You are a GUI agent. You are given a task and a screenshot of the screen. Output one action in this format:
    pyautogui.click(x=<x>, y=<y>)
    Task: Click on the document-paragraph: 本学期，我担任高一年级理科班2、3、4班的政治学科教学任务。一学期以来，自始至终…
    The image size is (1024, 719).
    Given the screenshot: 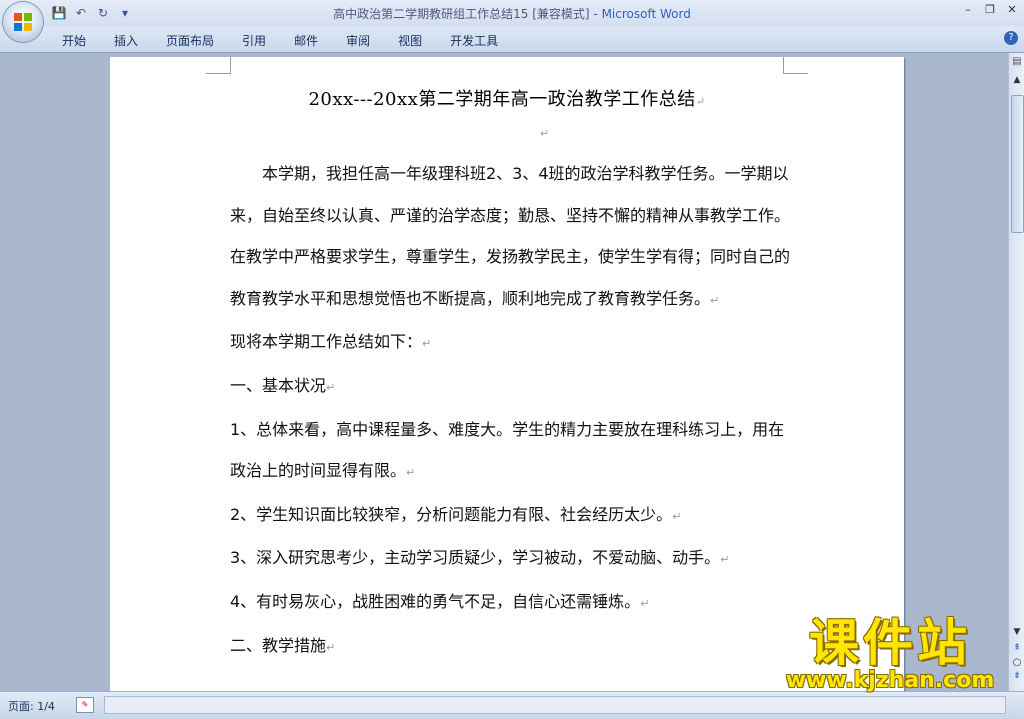 What is the action you would take?
    pyautogui.click(x=510, y=237)
    